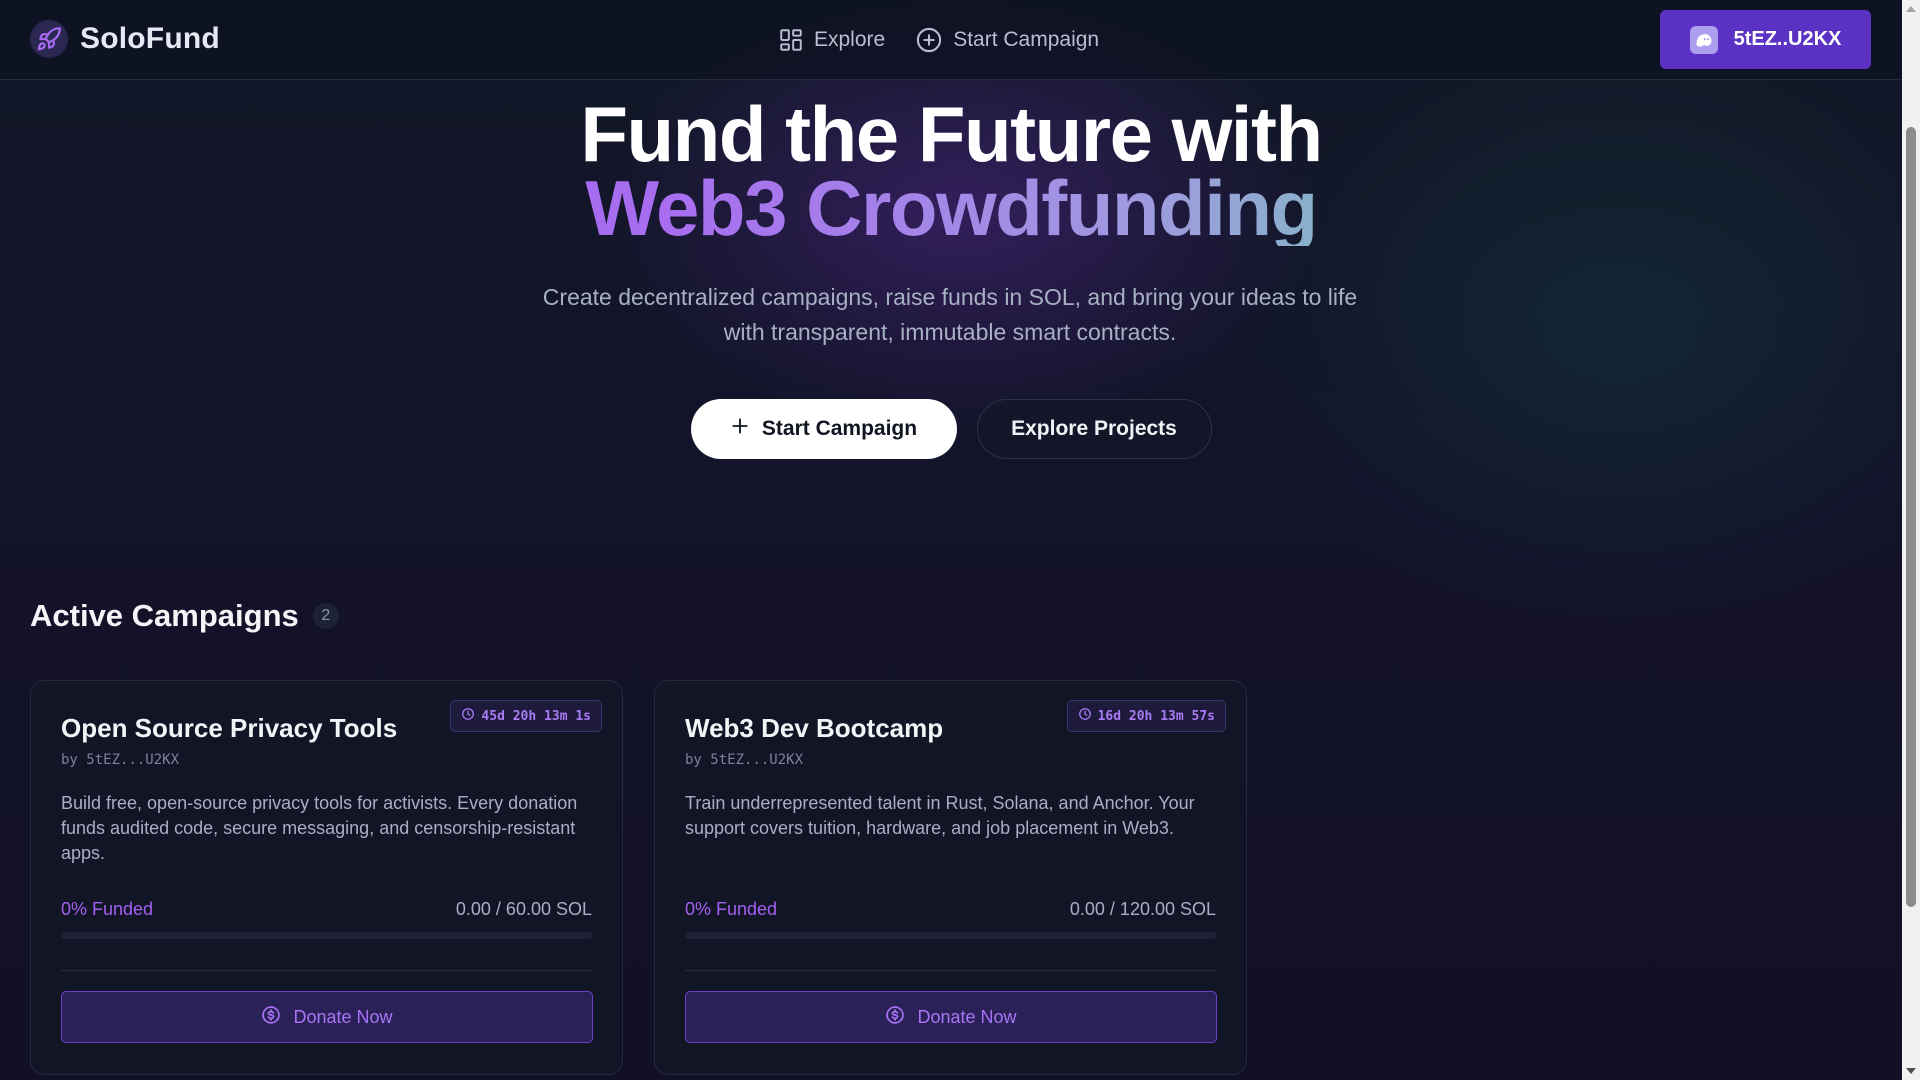 This screenshot has height=1080, width=1920. I want to click on vertical-scrollbar, so click(1911, 540).